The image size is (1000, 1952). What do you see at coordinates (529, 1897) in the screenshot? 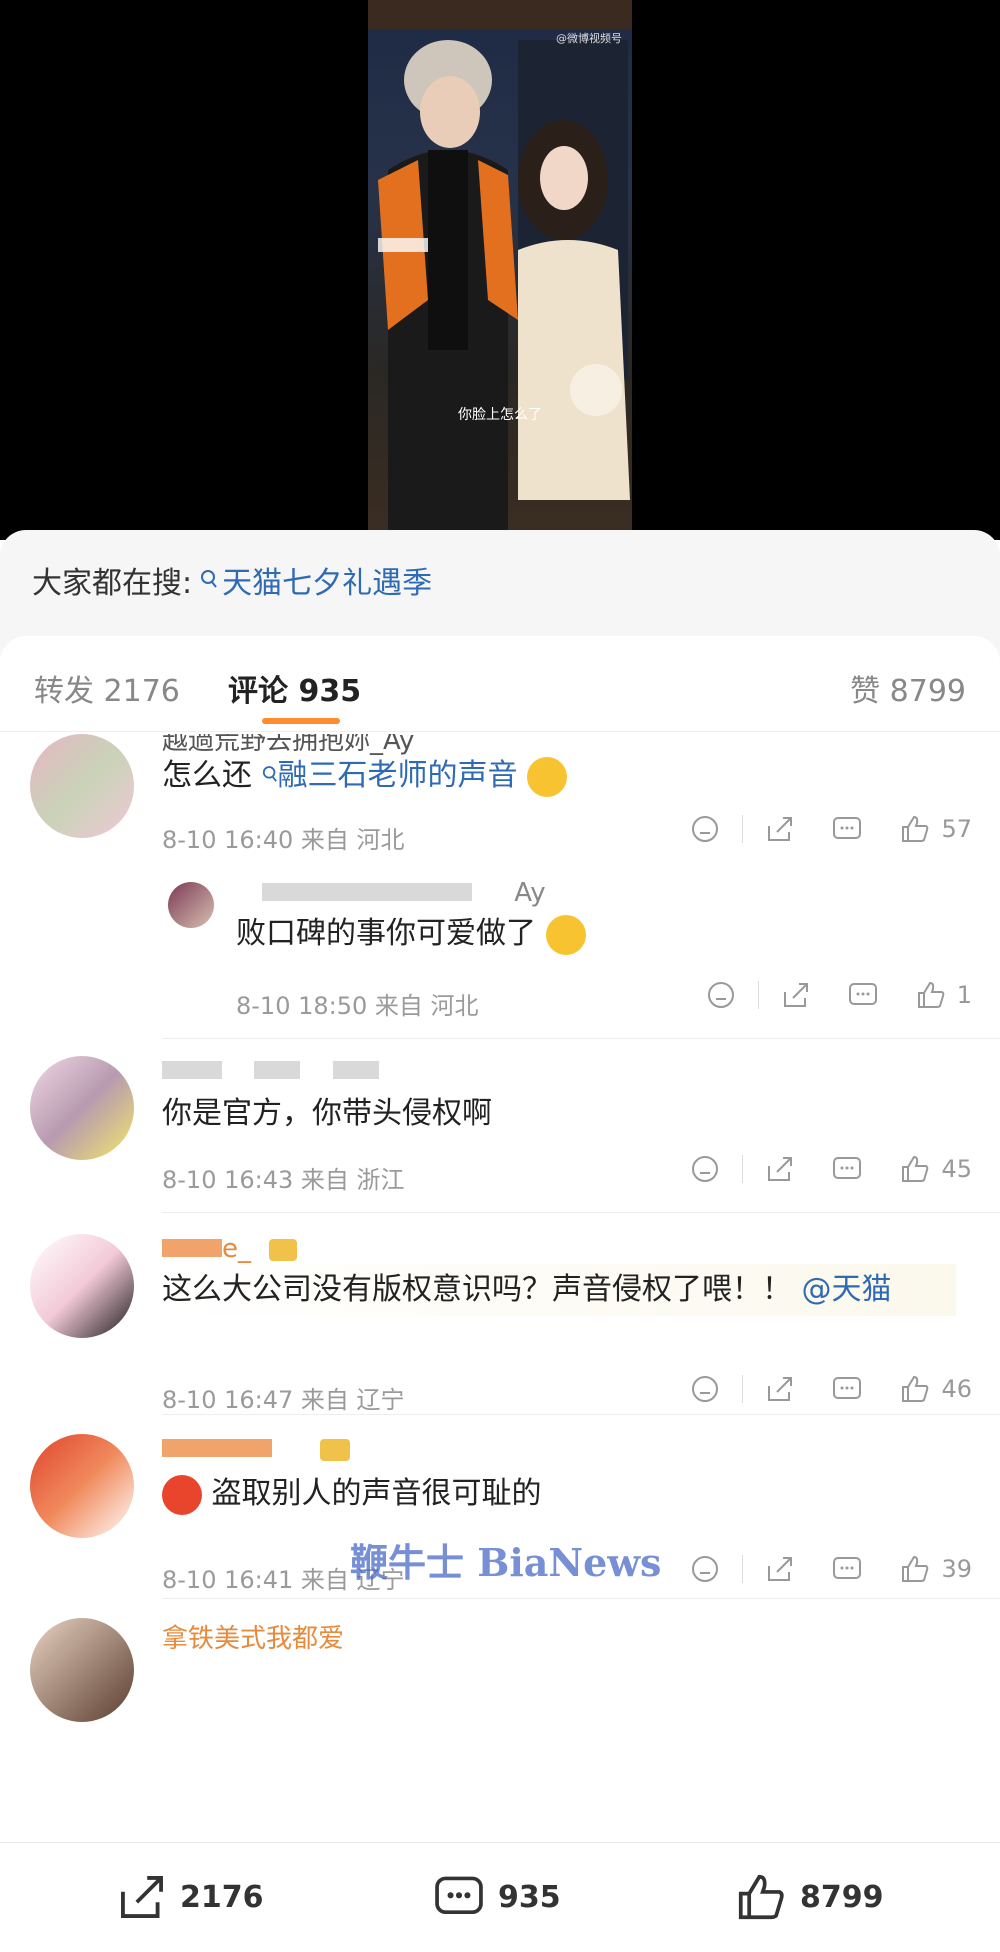
I see `bottom-comment-count: 935` at bounding box center [529, 1897].